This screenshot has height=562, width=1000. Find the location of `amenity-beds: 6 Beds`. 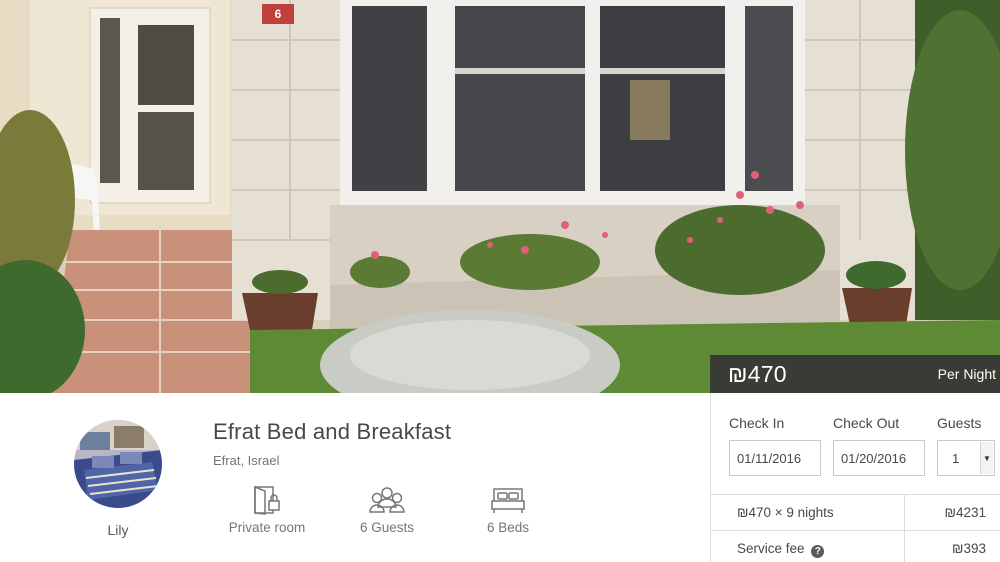

amenity-beds: 6 Beds is located at coordinates (508, 510).